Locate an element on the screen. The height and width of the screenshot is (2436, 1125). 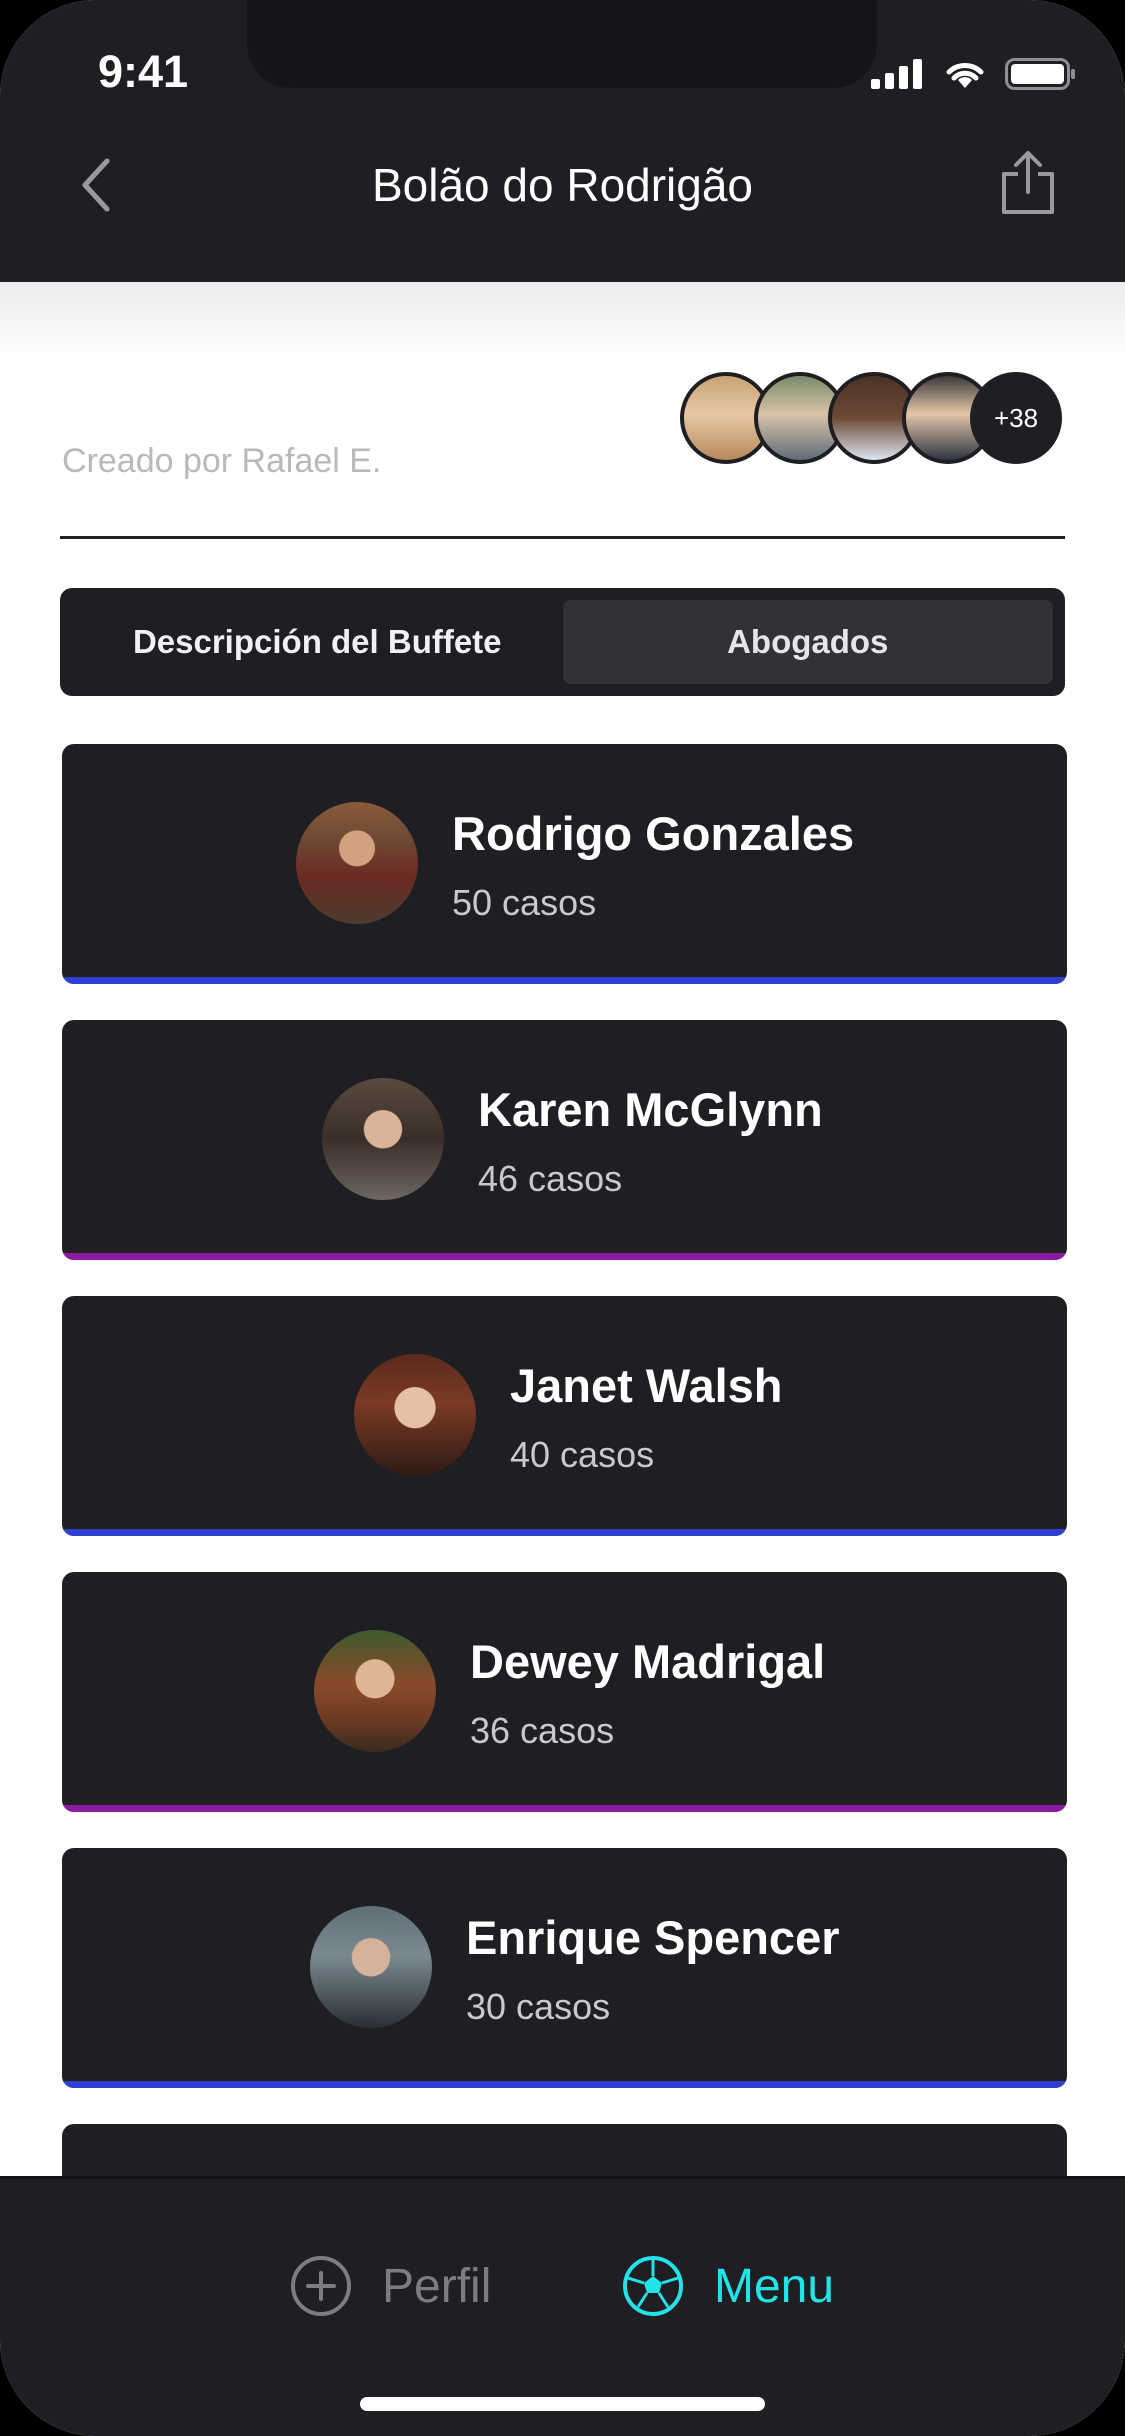
page-title: Bolão do Rodrigão is located at coordinates (562, 185).